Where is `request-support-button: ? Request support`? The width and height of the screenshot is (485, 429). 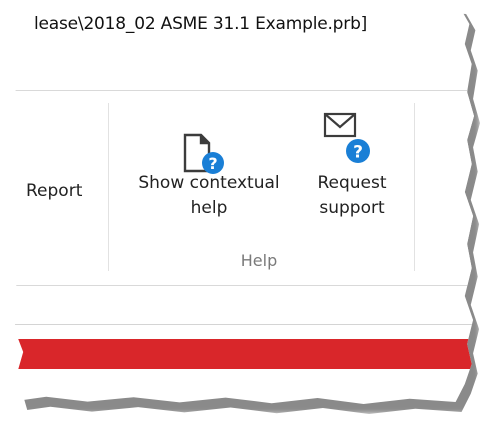
request-support-button: ? Request support is located at coordinates (352, 171).